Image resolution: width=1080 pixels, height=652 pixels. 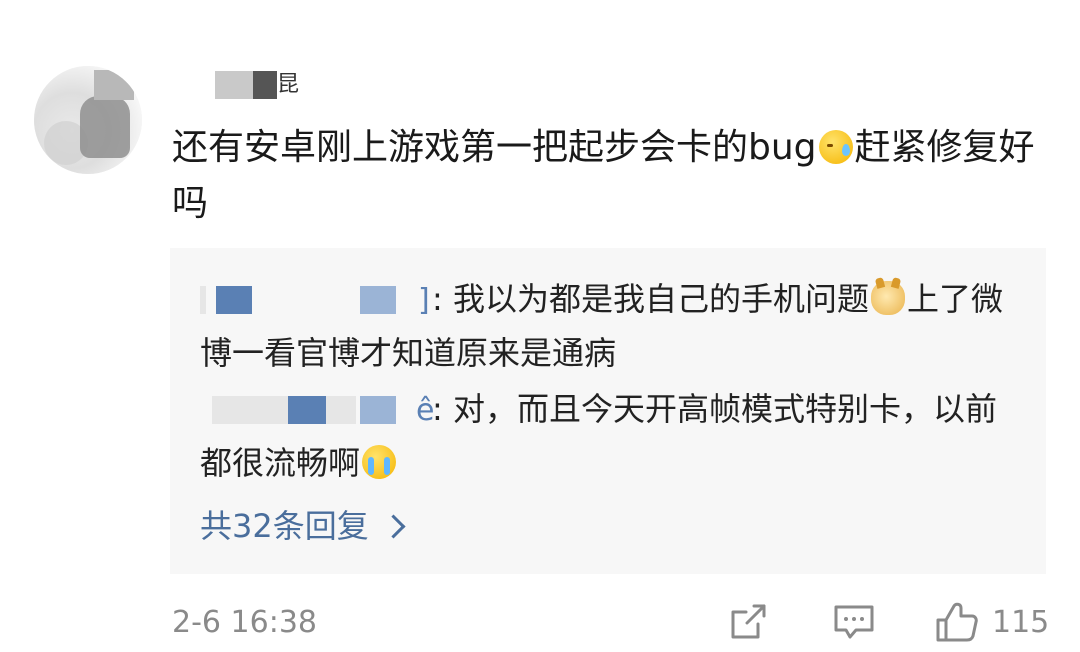 I want to click on like-button: 115, so click(x=991, y=622).